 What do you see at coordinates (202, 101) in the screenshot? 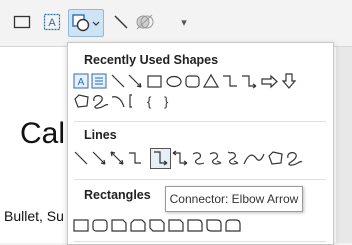
I see `recent-shapes-row-2: { }` at bounding box center [202, 101].